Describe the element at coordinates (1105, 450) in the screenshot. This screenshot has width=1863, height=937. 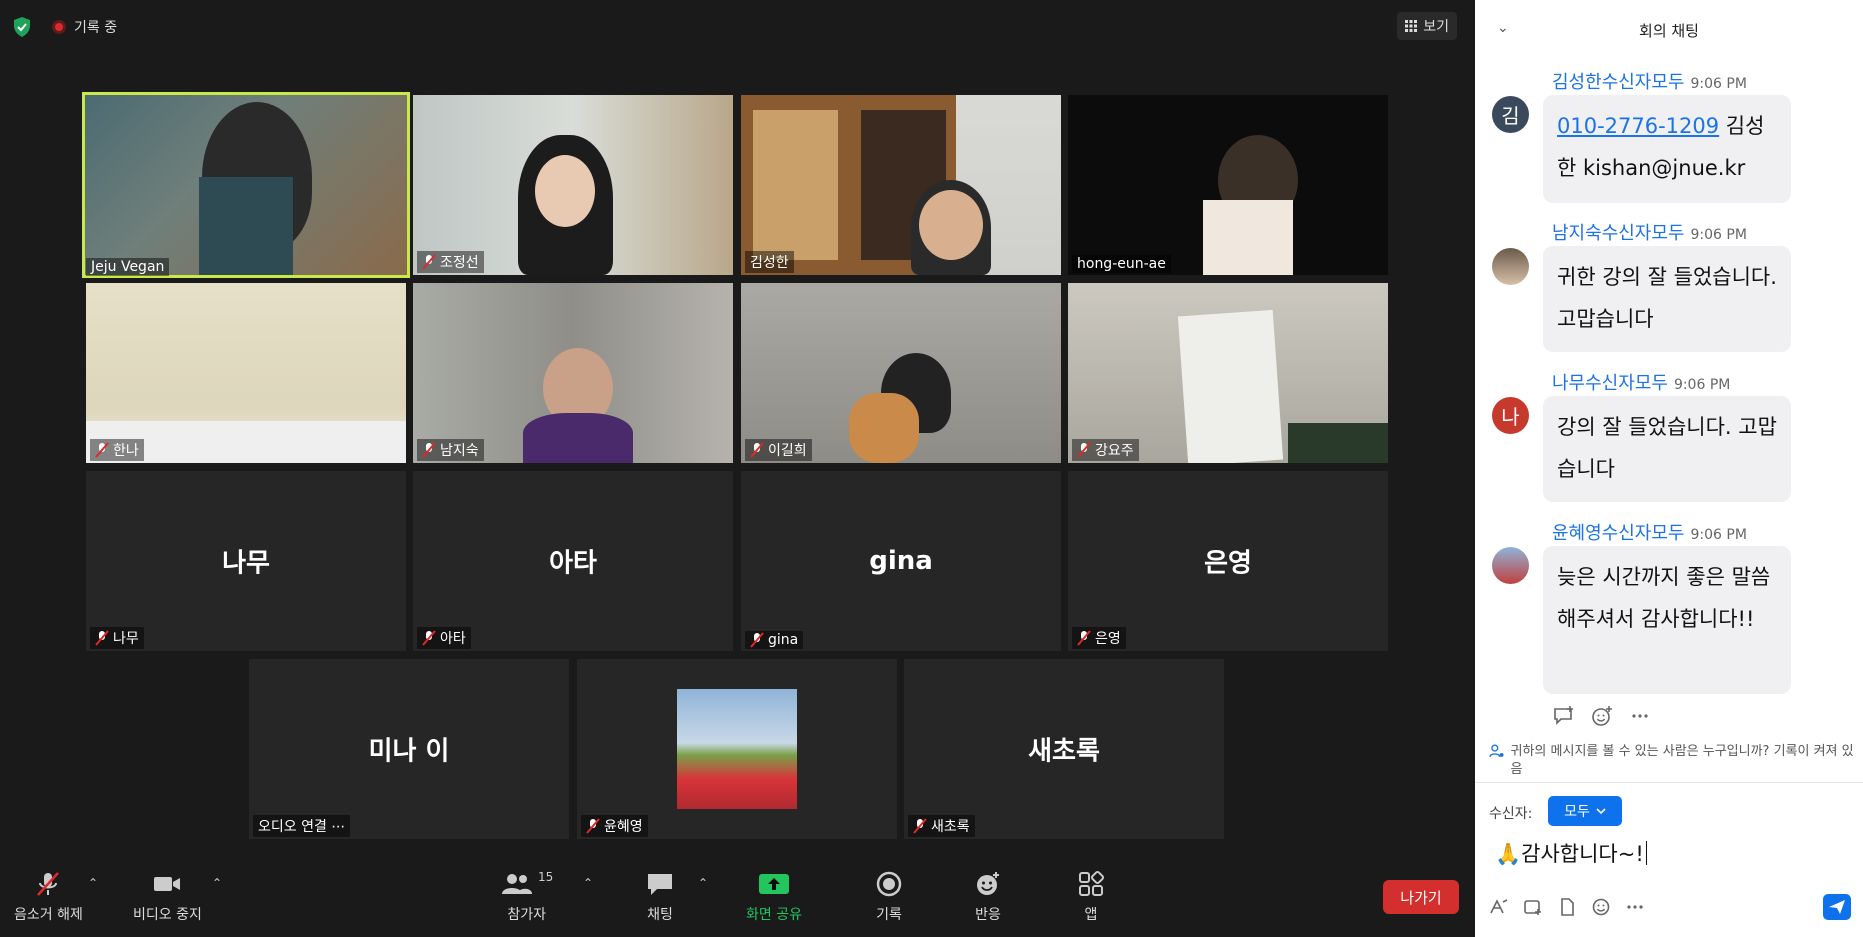
I see `participant-name: 강요주` at that location.